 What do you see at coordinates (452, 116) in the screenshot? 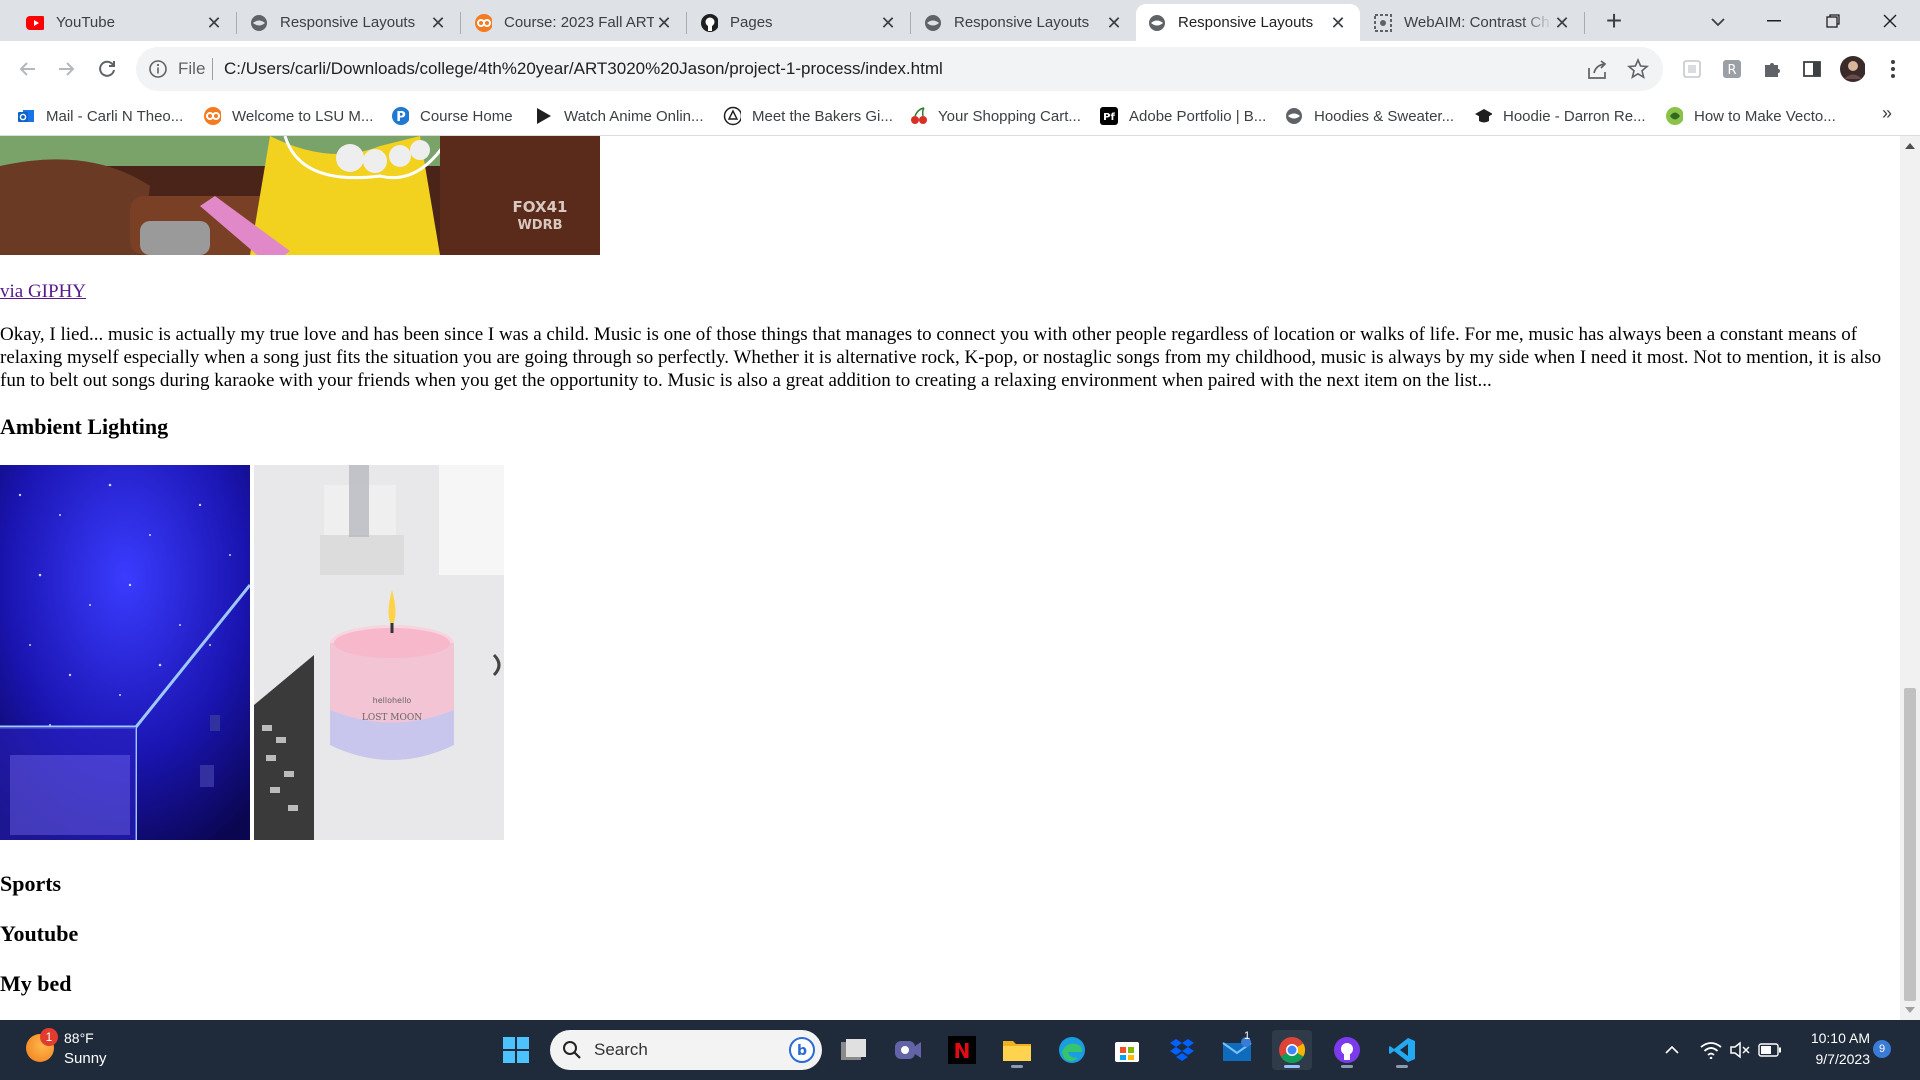
I see `bookmark-course-home: P Course Home` at bounding box center [452, 116].